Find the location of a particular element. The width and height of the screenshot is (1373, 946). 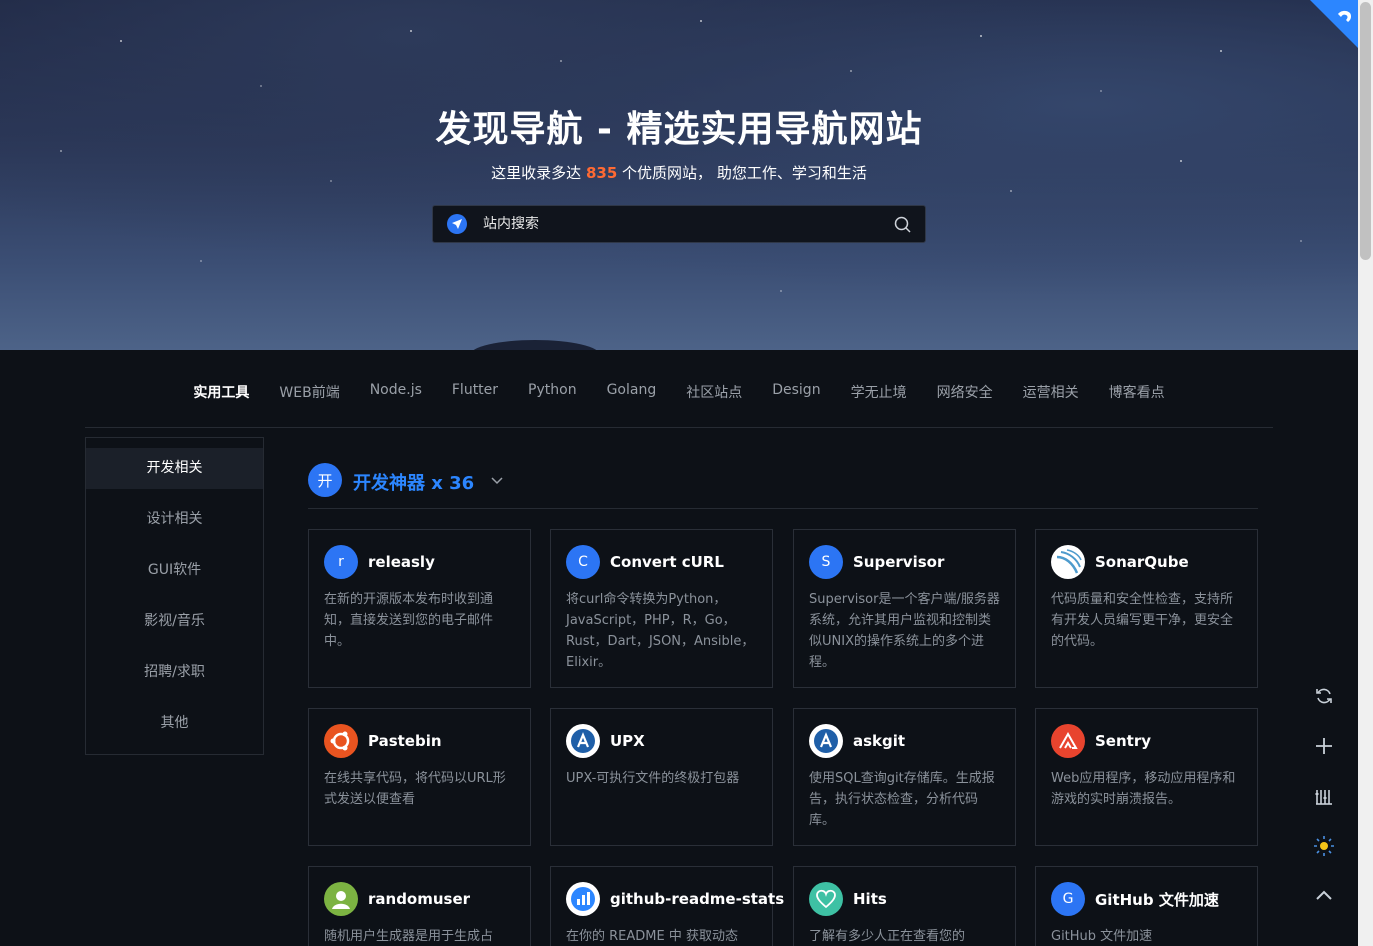

tab-security: 网络安全 is located at coordinates (965, 398).